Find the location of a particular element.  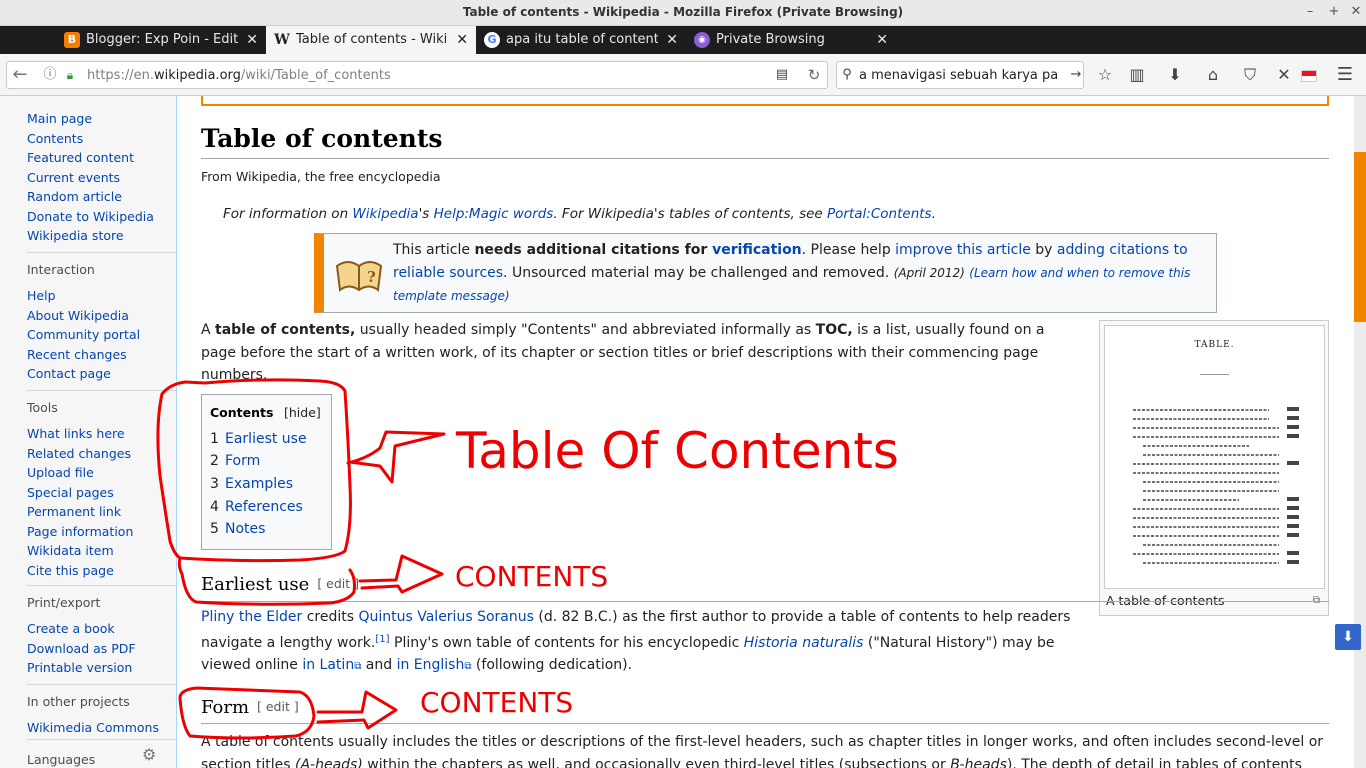

scroll-down-arrow-icon: ⬇ is located at coordinates (1348, 637).